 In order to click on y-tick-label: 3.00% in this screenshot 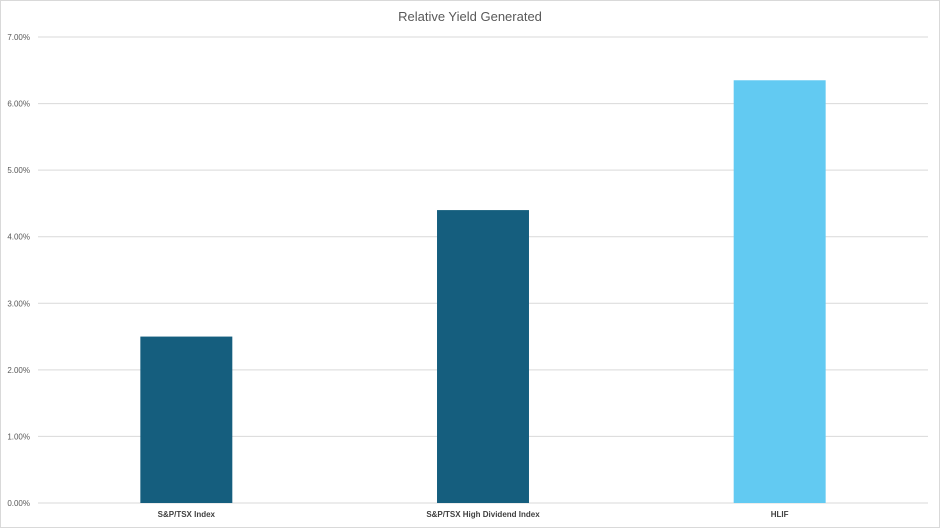, I will do `click(18, 303)`.